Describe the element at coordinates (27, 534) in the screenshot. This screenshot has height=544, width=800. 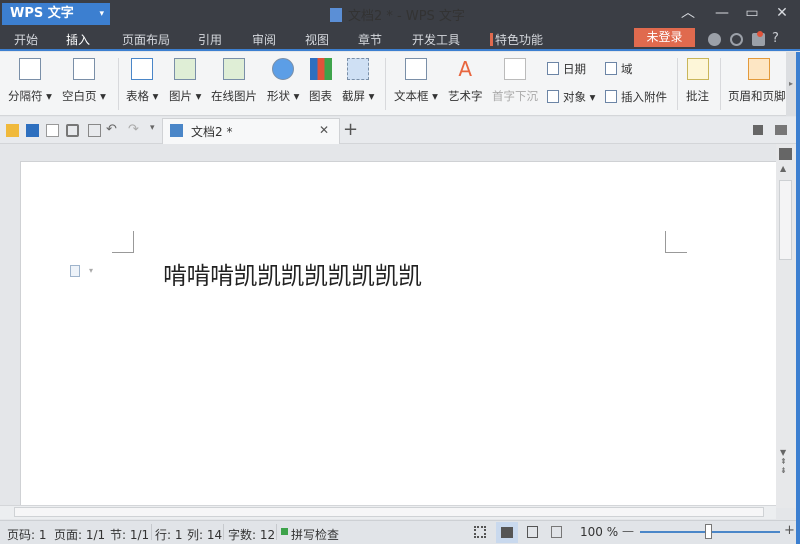
I see `status-page-number: 页码: 1` at that location.